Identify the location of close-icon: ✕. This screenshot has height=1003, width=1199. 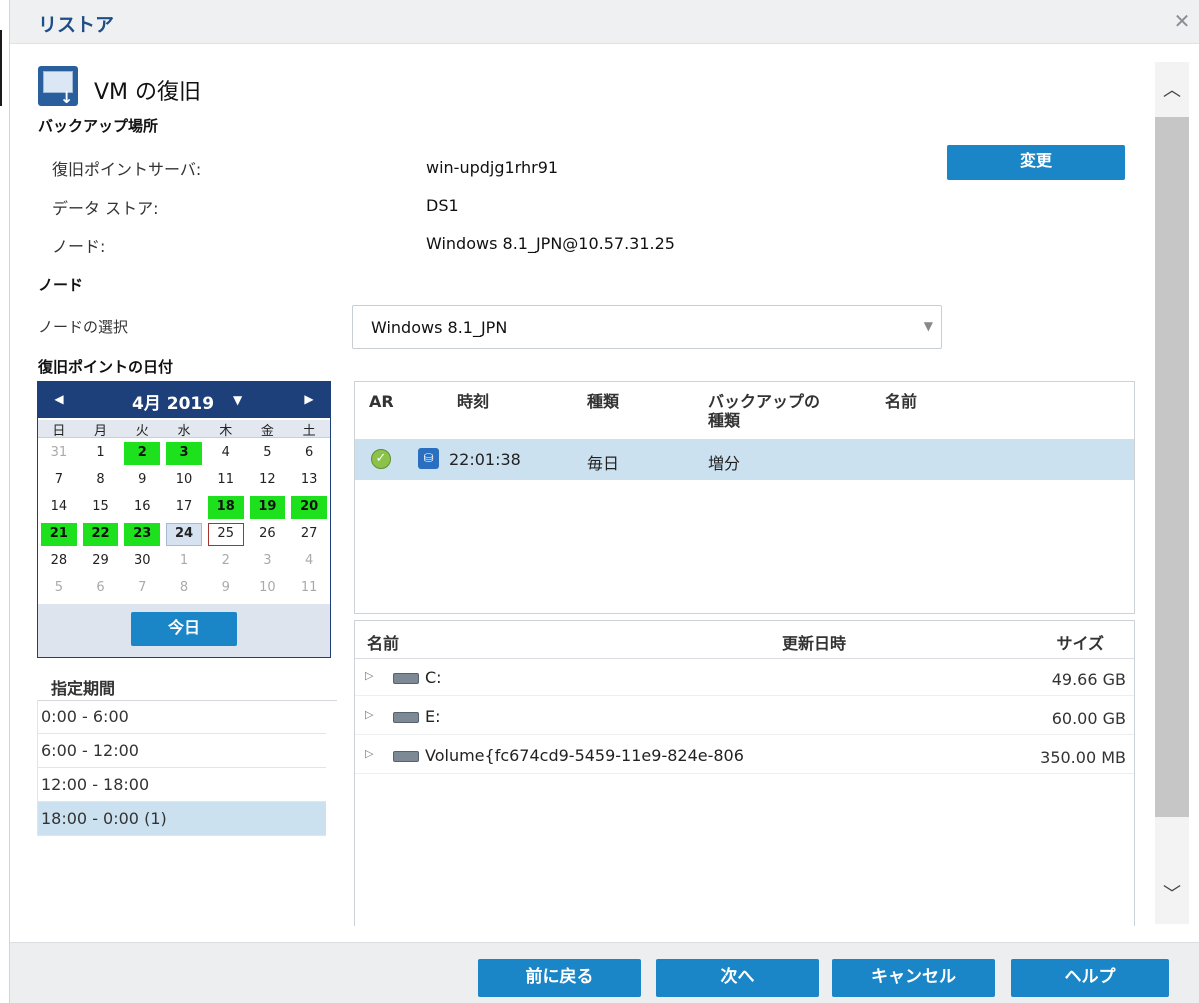
(1182, 21).